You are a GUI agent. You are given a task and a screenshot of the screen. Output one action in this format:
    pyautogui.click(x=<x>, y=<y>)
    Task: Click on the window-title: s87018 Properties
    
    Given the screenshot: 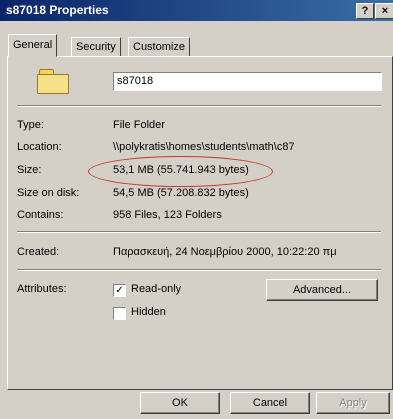 What is the action you would take?
    pyautogui.click(x=57, y=10)
    